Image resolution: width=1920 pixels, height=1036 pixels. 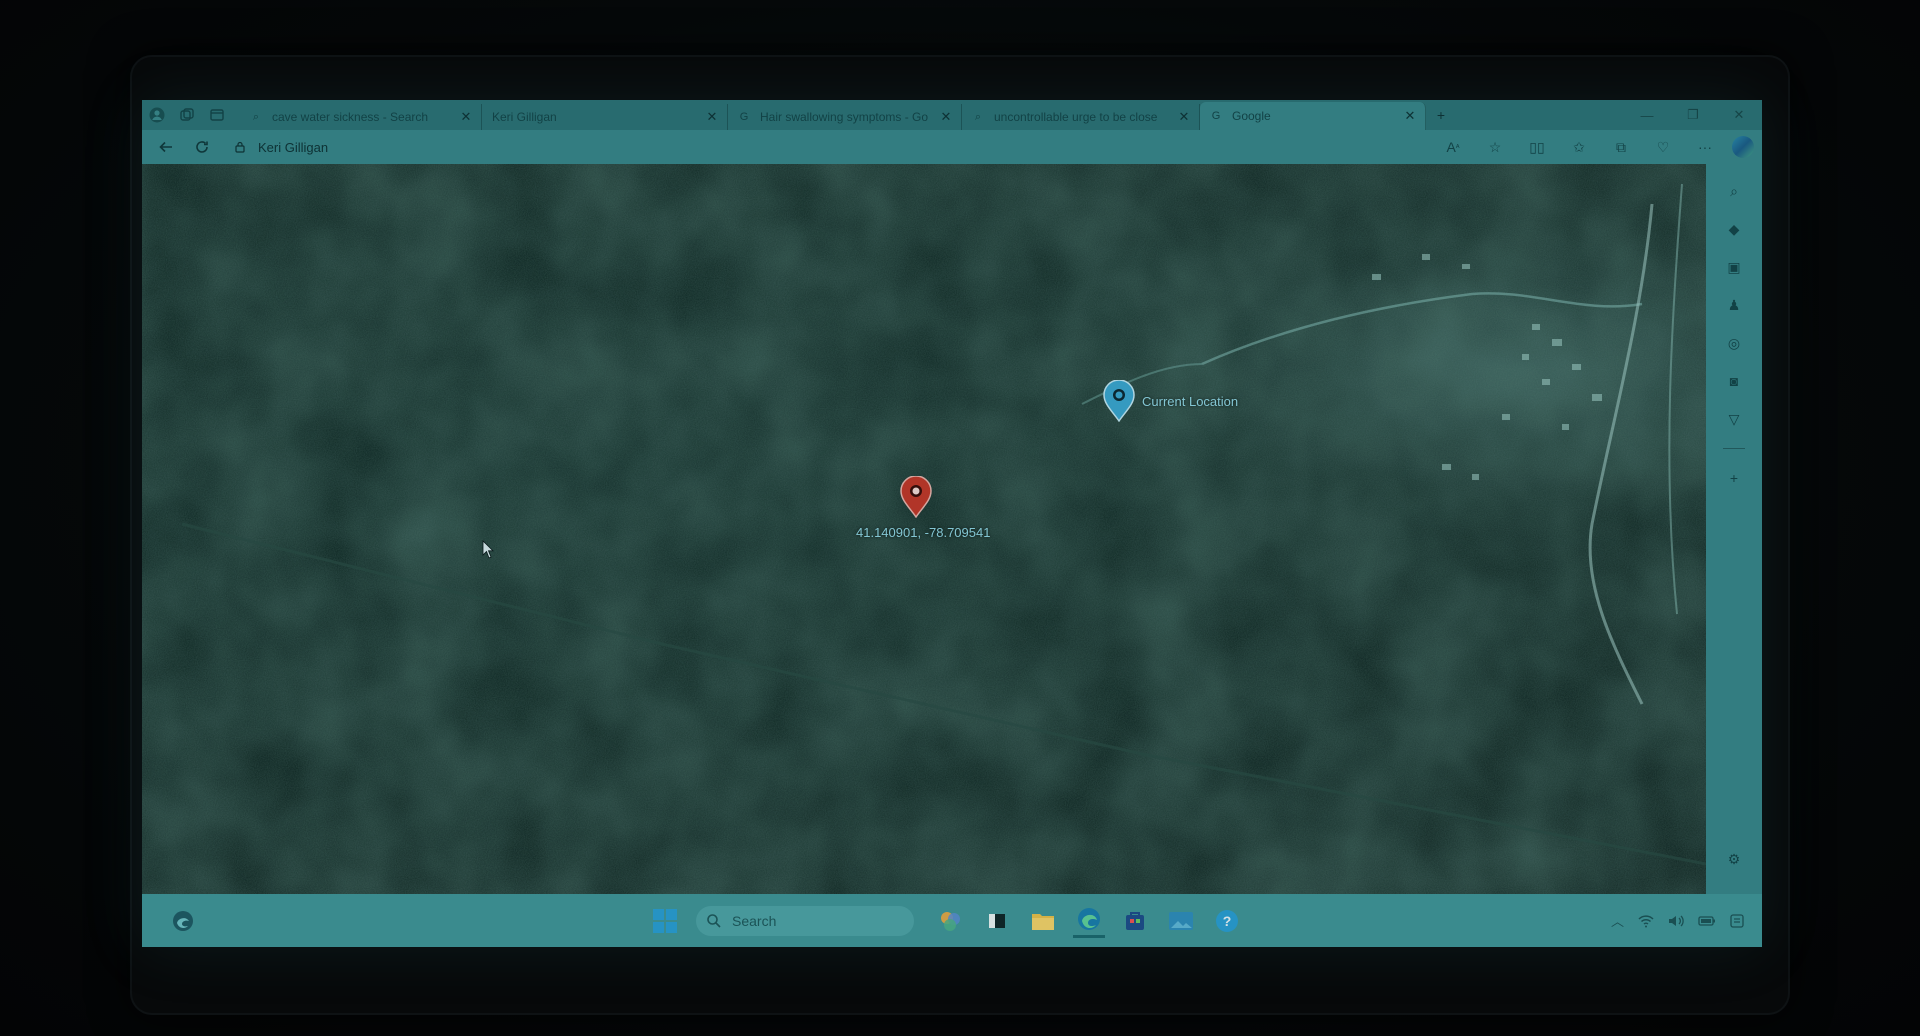 I want to click on back-button, so click(x=166, y=147).